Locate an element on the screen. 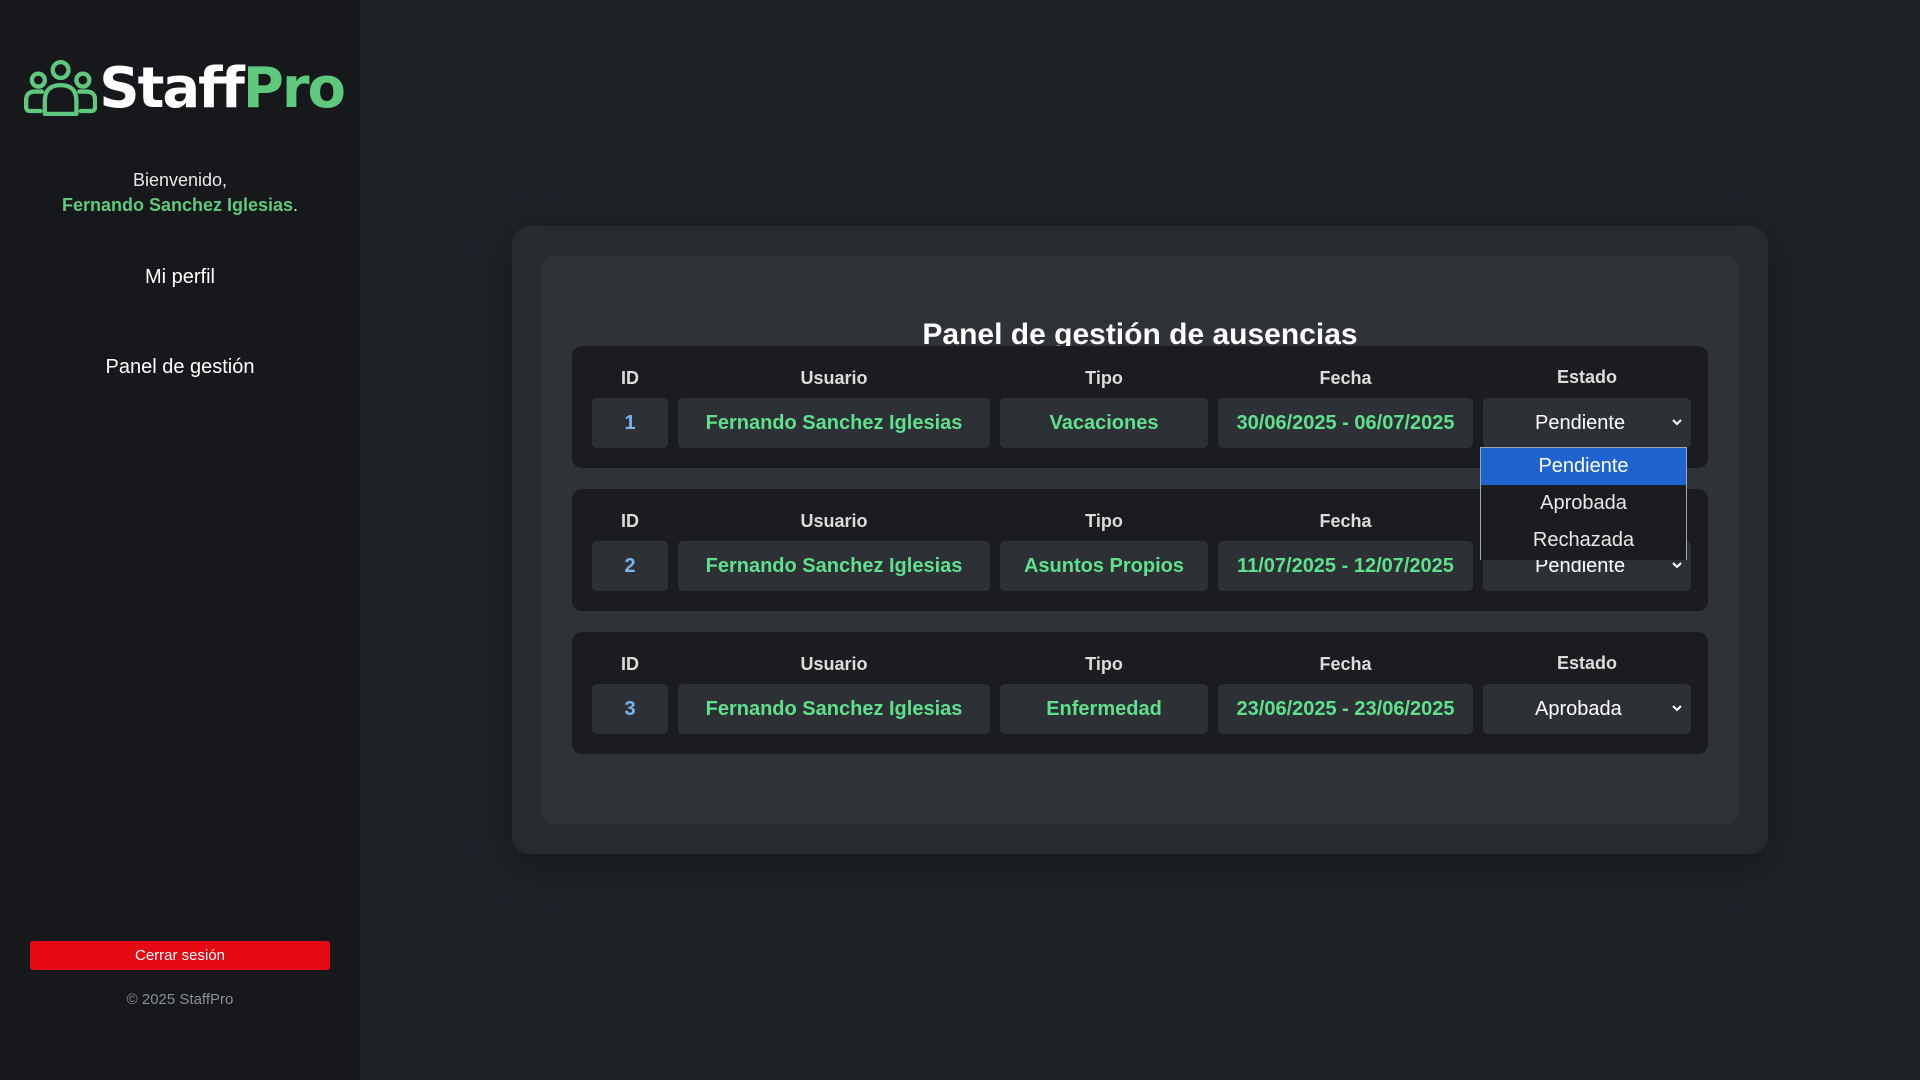  welcome-user: Fernando Sanchez Iglesias. is located at coordinates (180, 205).